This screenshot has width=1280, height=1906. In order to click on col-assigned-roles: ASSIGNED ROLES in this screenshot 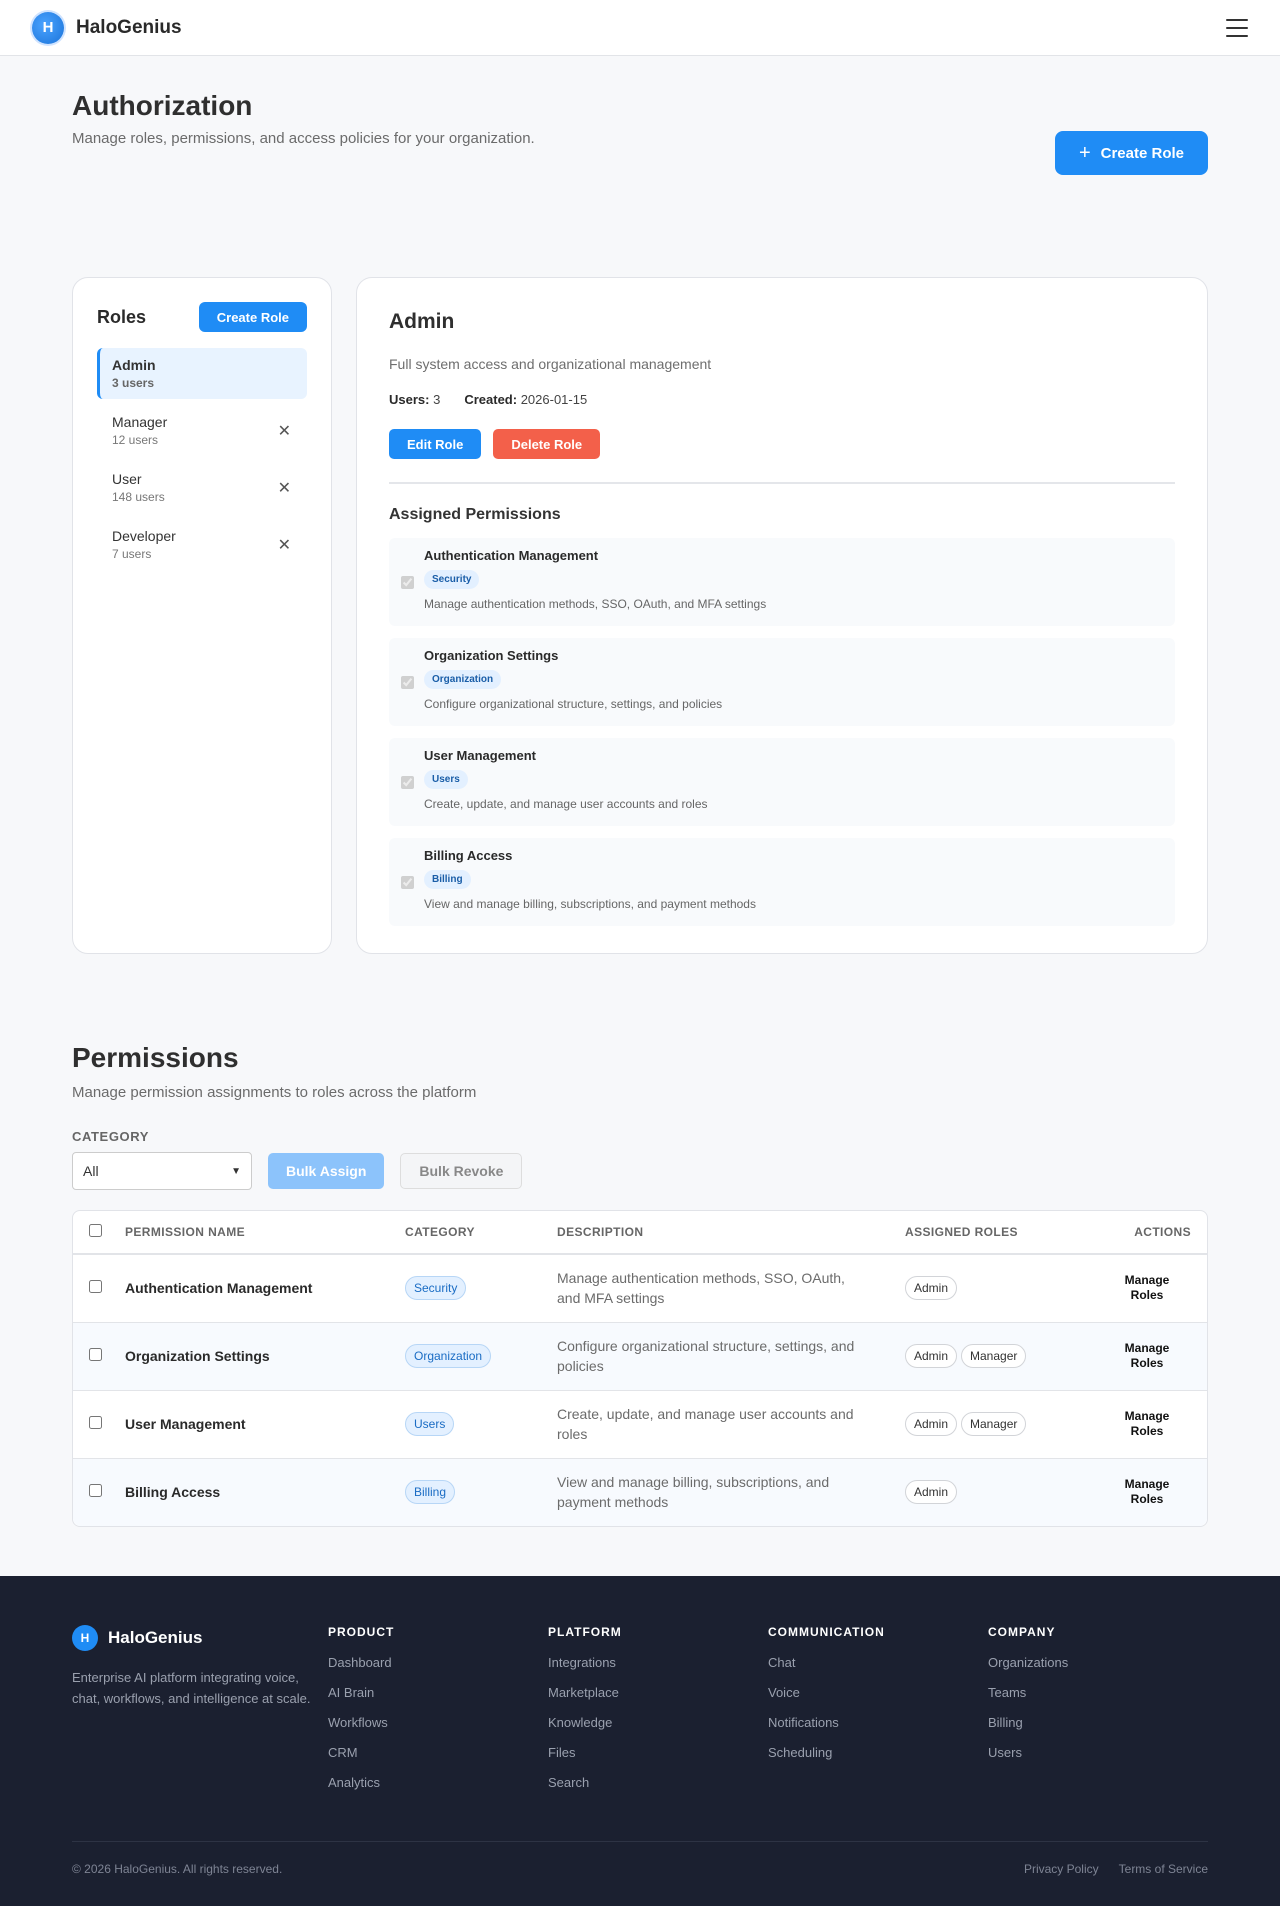, I will do `click(996, 1233)`.